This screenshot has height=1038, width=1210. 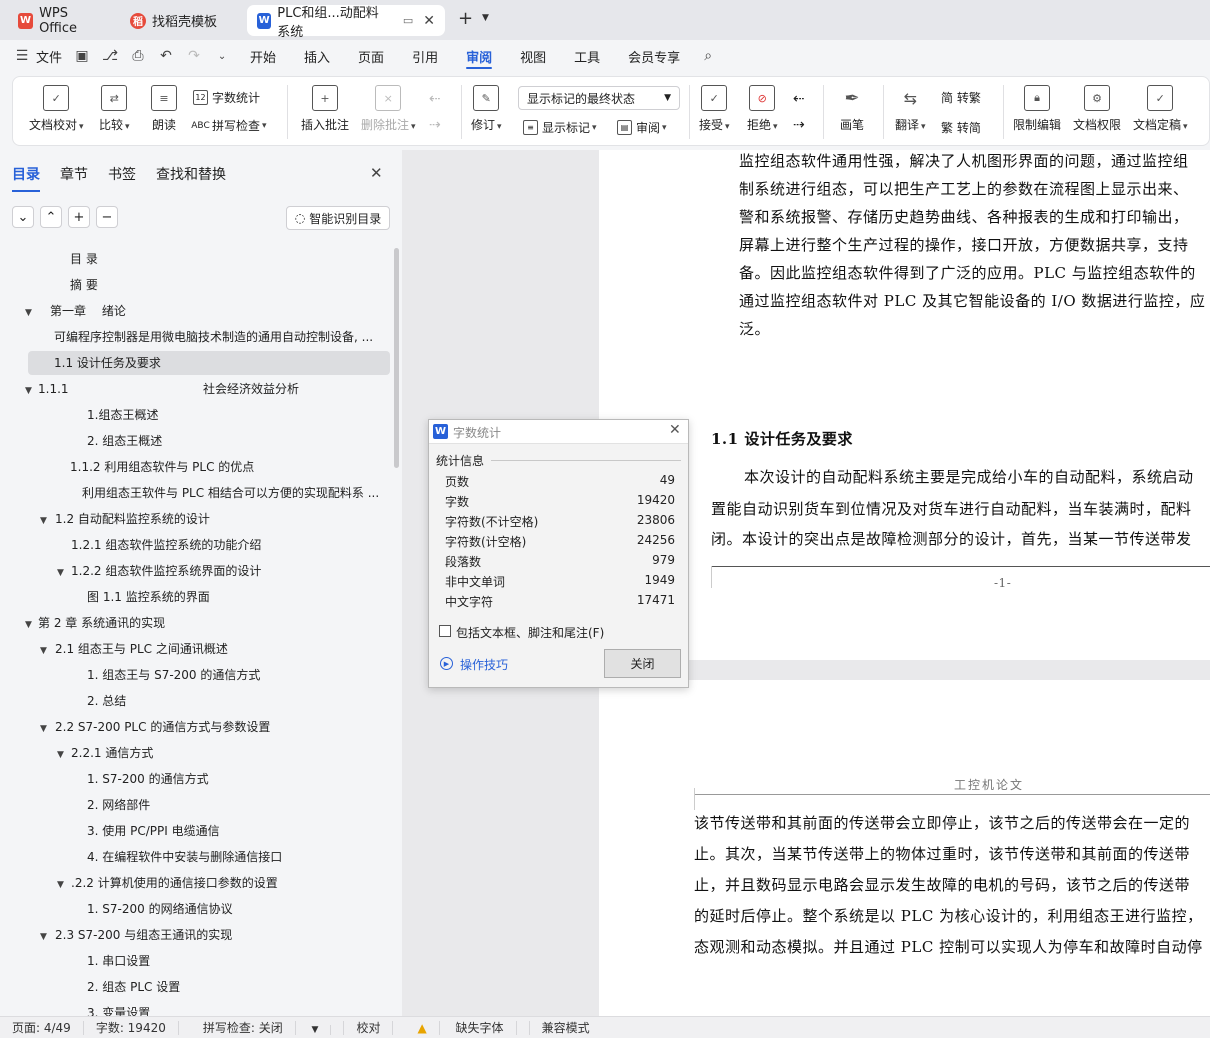 What do you see at coordinates (184, 857) in the screenshot?
I see `toc-item: 4. 在编程软件中安装与删除通信接口` at bounding box center [184, 857].